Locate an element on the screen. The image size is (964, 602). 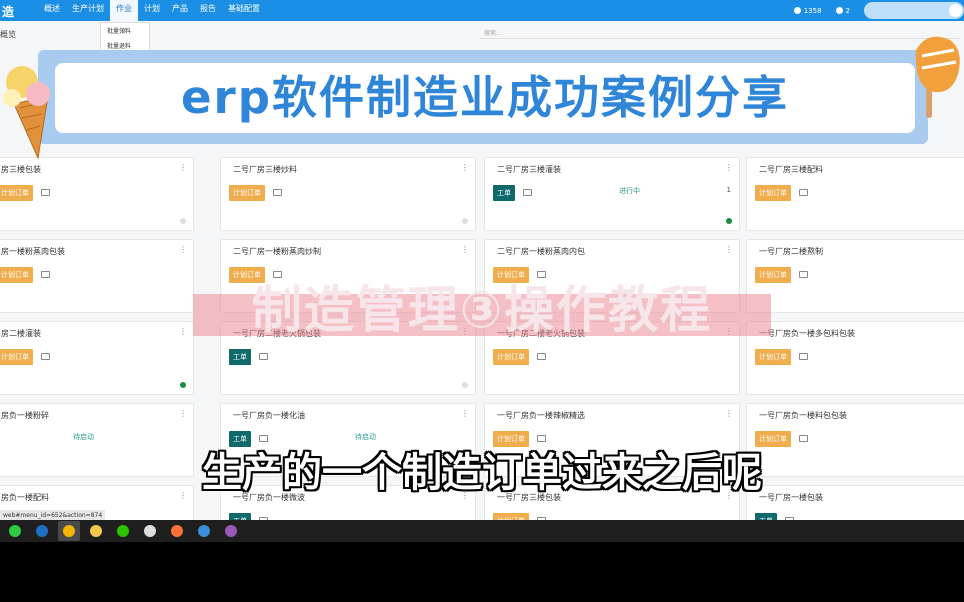
browser-icon is located at coordinates (204, 531).